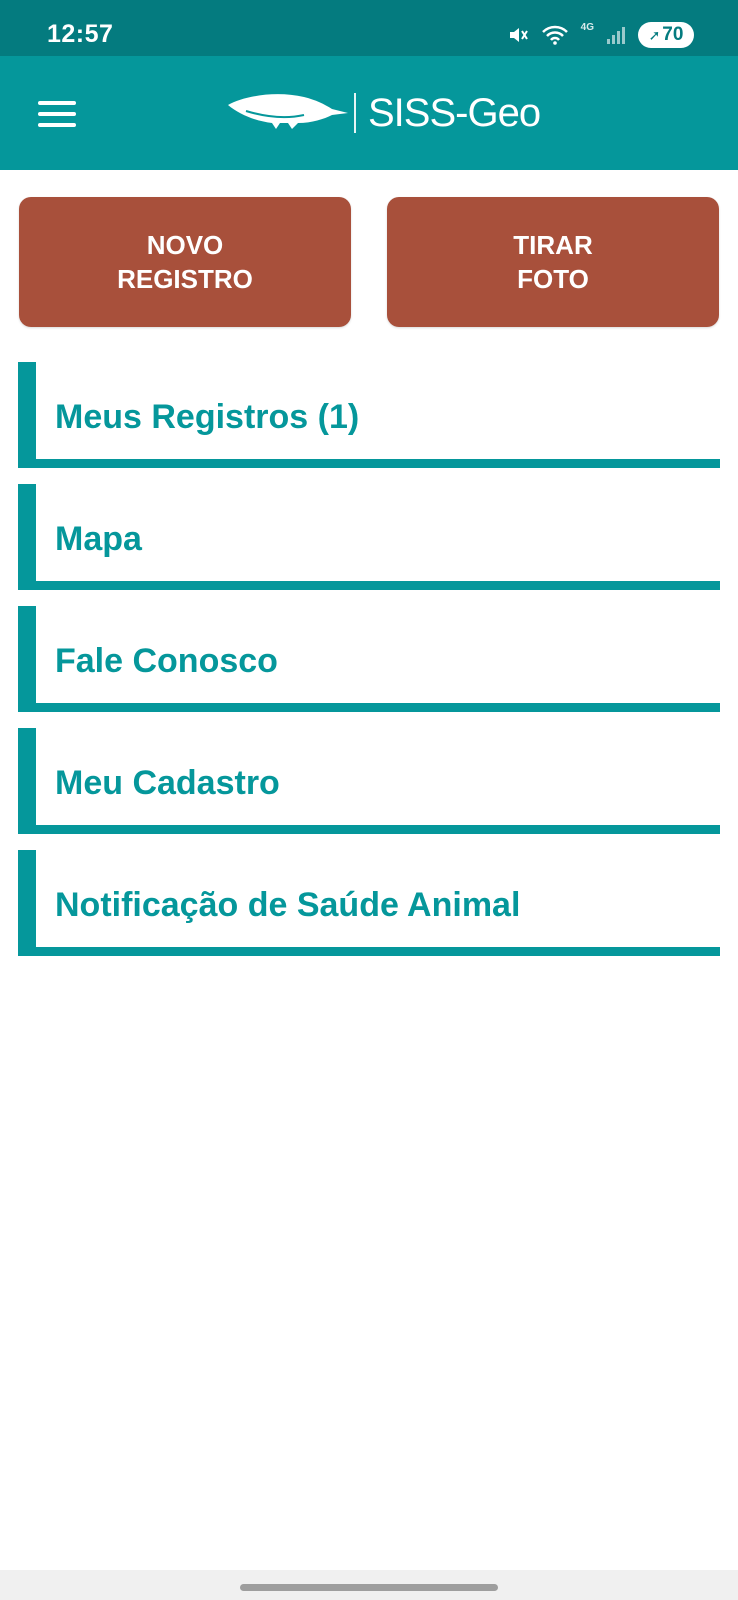 Image resolution: width=738 pixels, height=1600 pixels. I want to click on app-header: SISS-Geo, so click(369, 113).